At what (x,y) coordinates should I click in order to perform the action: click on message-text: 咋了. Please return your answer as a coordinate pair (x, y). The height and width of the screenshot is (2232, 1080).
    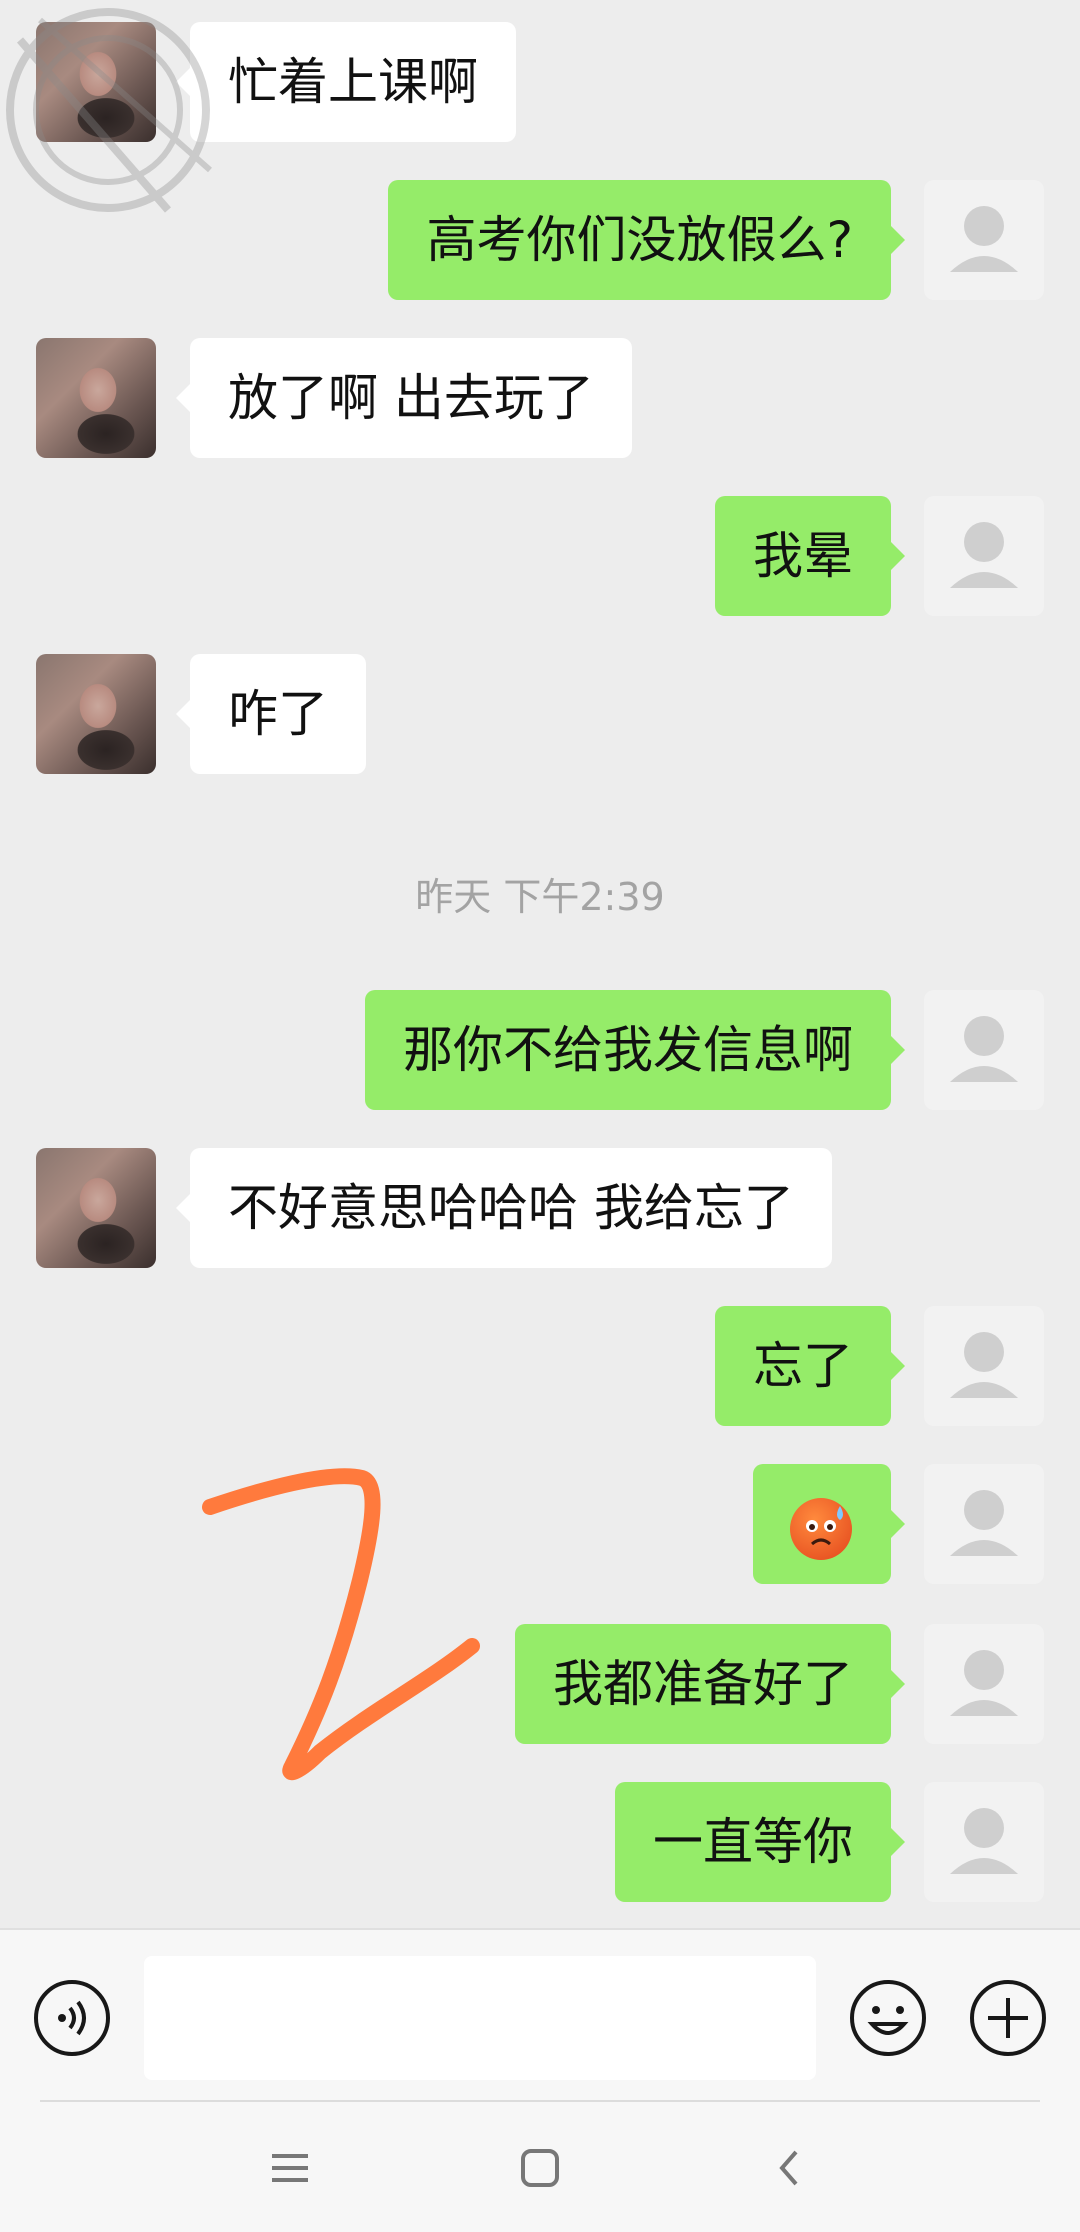
    Looking at the image, I should click on (278, 714).